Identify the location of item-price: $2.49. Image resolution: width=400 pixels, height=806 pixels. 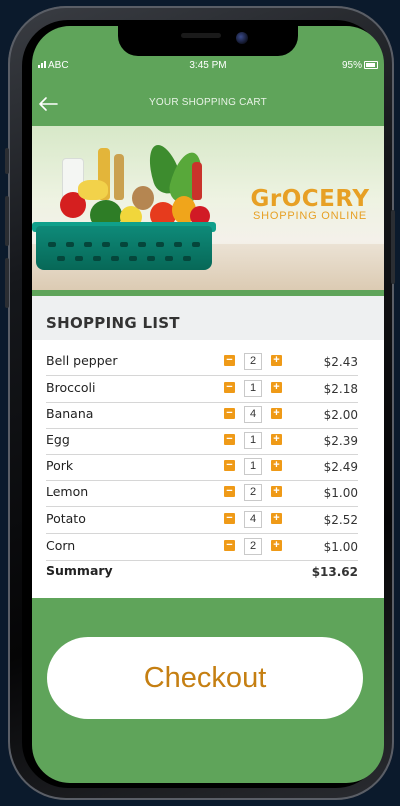
(340, 467).